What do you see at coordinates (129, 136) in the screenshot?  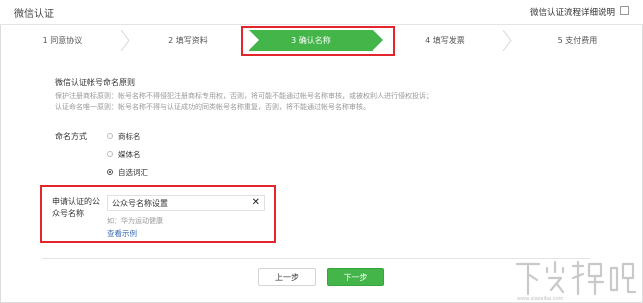 I see `radio-label: 商标名` at bounding box center [129, 136].